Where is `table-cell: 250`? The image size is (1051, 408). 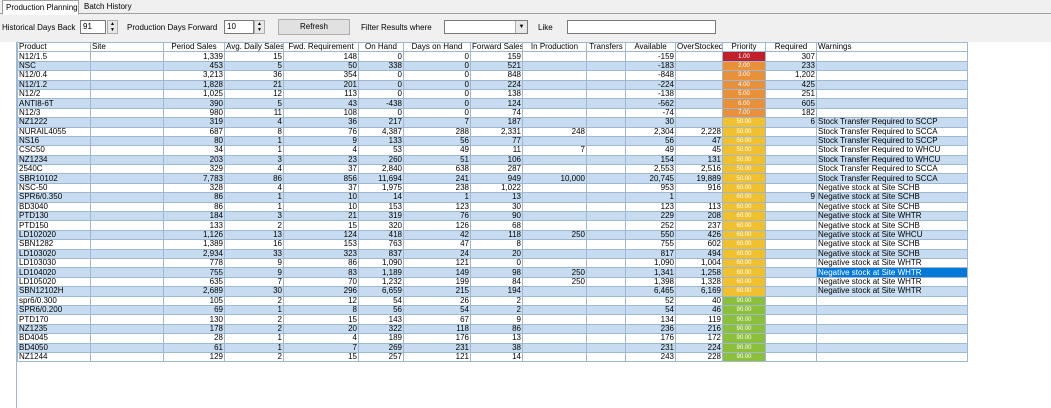 table-cell: 250 is located at coordinates (554, 235).